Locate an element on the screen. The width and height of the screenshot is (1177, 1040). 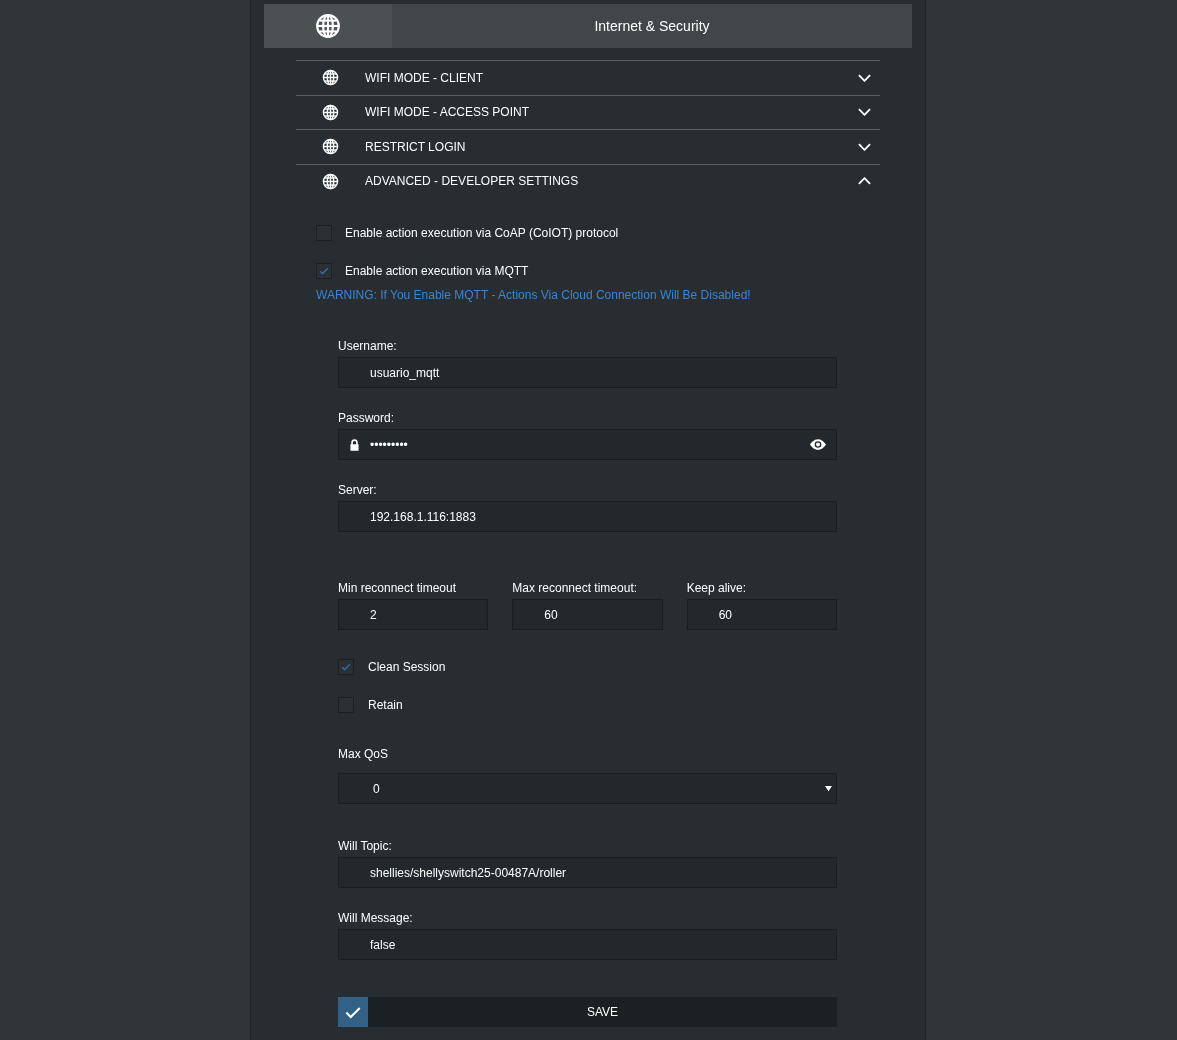
warning-text: WARNING: If You Enable MQTT - Actions Via Cloud Connection Will Be Disabled! is located at coordinates (534, 295).